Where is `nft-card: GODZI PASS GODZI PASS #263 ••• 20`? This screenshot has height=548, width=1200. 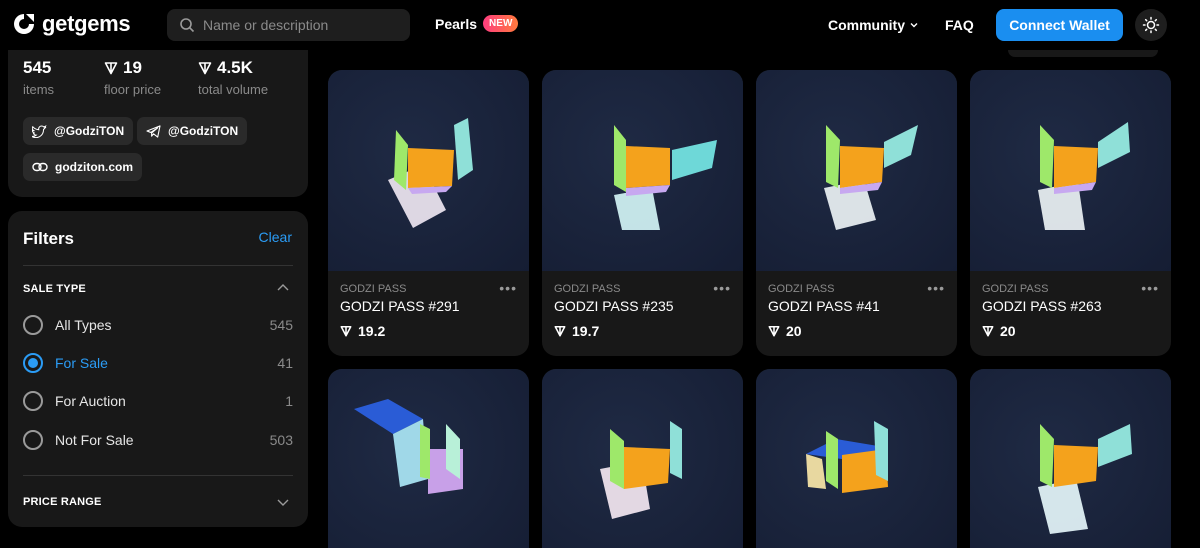
nft-card: GODZI PASS GODZI PASS #263 ••• 20 is located at coordinates (1070, 213).